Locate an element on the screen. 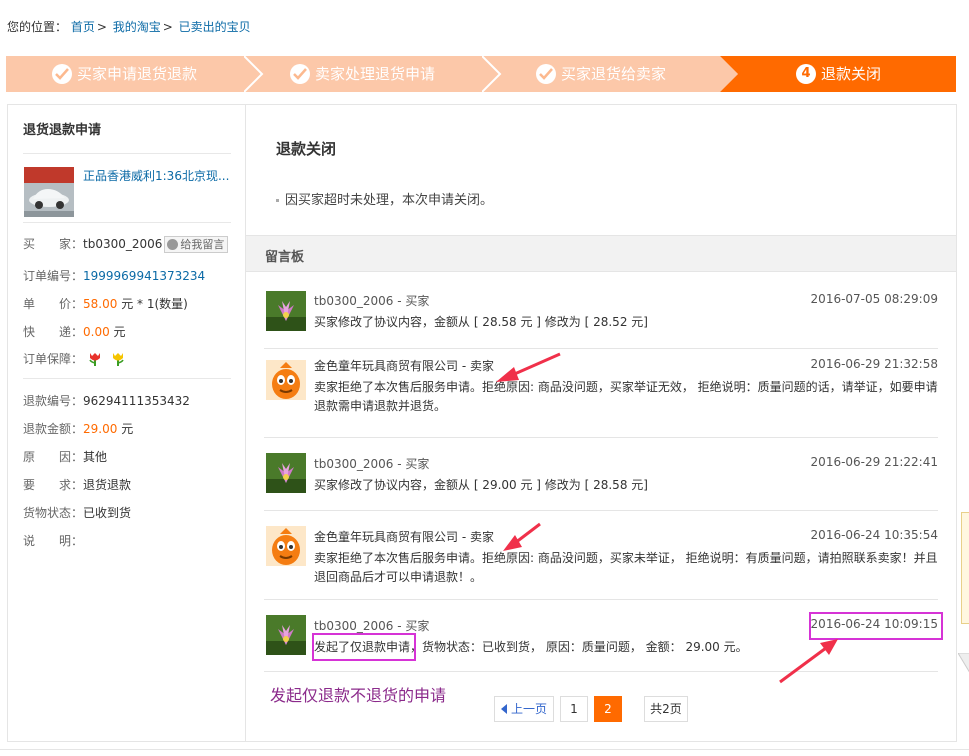 This screenshot has width=969, height=756. tulip-yellow-icon is located at coordinates (118, 359).